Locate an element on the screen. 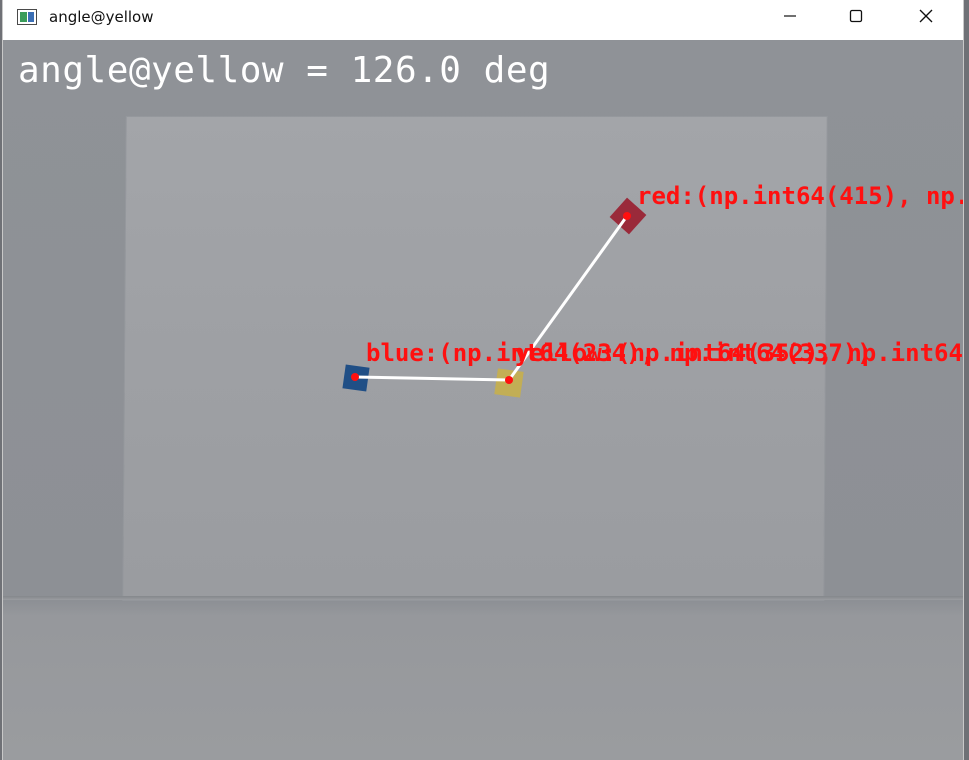  yellow-coordinate-label: yellow:(np.int64(352), np.int64(337)) is located at coordinates (739, 353).